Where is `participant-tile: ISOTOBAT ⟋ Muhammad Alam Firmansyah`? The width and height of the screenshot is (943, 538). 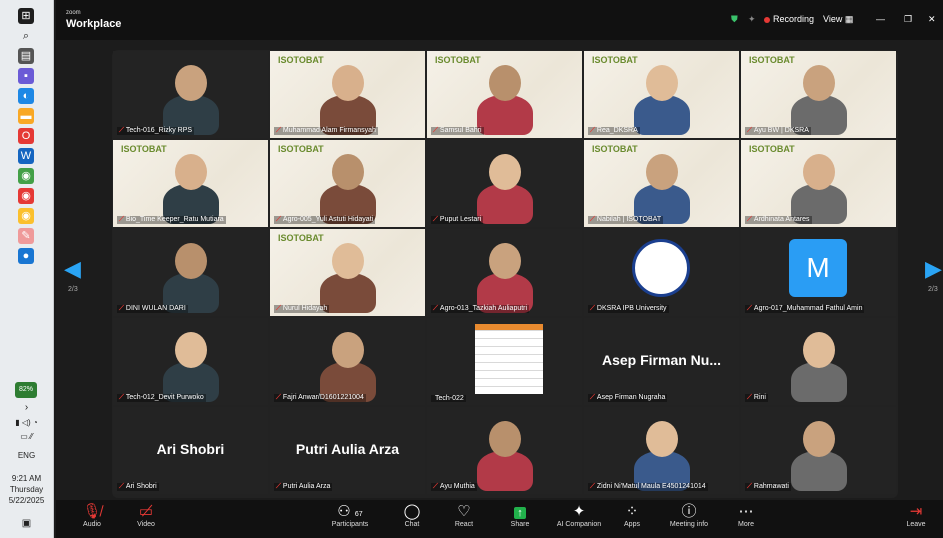 participant-tile: ISOTOBAT ⟋ Muhammad Alam Firmansyah is located at coordinates (347, 94).